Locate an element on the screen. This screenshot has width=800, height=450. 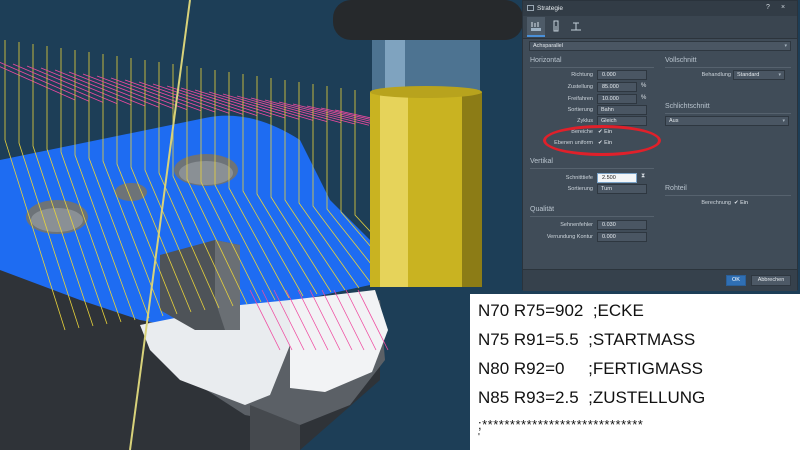
tool-tab-icon is located at coordinates (556, 26).